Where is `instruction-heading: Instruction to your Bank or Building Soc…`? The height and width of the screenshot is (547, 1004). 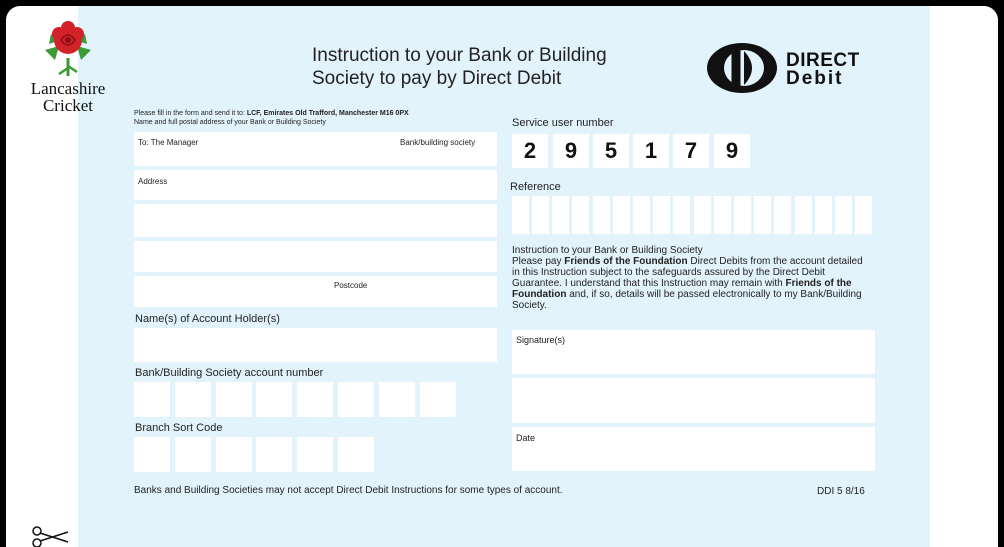 instruction-heading: Instruction to your Bank or Building Soc… is located at coordinates (607, 250).